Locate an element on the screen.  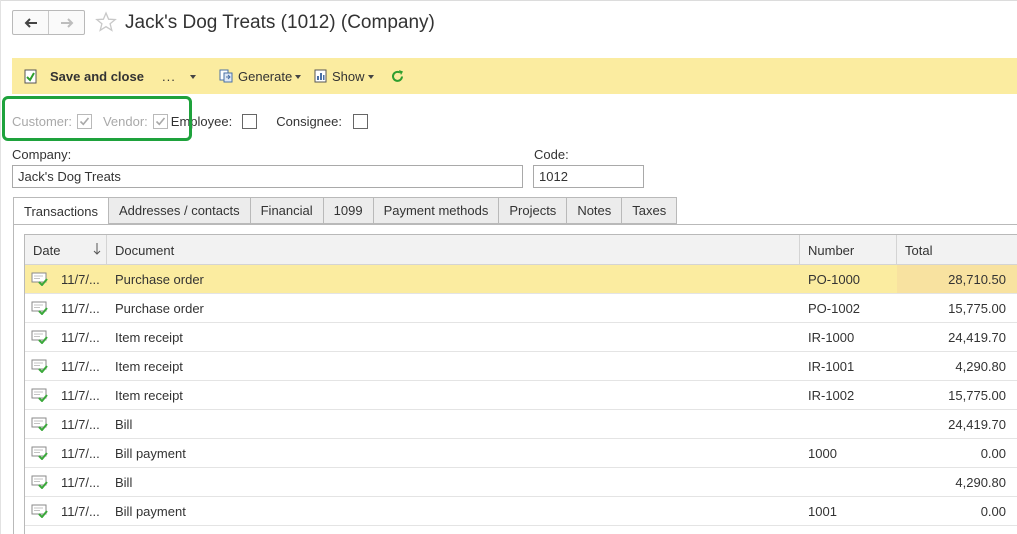
show-menu-button: Show is located at coordinates (344, 76).